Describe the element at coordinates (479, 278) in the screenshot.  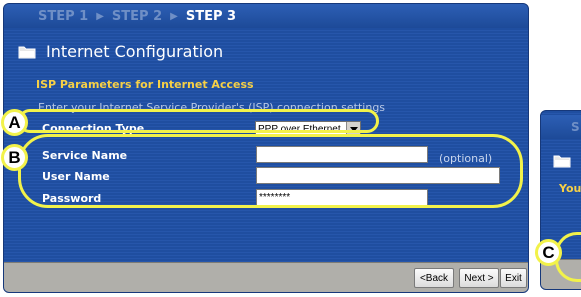
I see `next-button-visible: Next >` at that location.